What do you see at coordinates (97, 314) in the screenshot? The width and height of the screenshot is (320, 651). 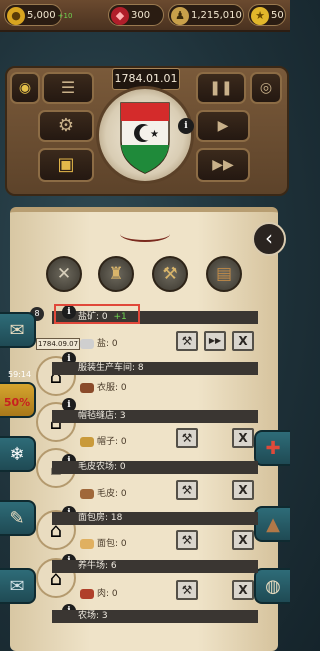 I see `highlight-box` at bounding box center [97, 314].